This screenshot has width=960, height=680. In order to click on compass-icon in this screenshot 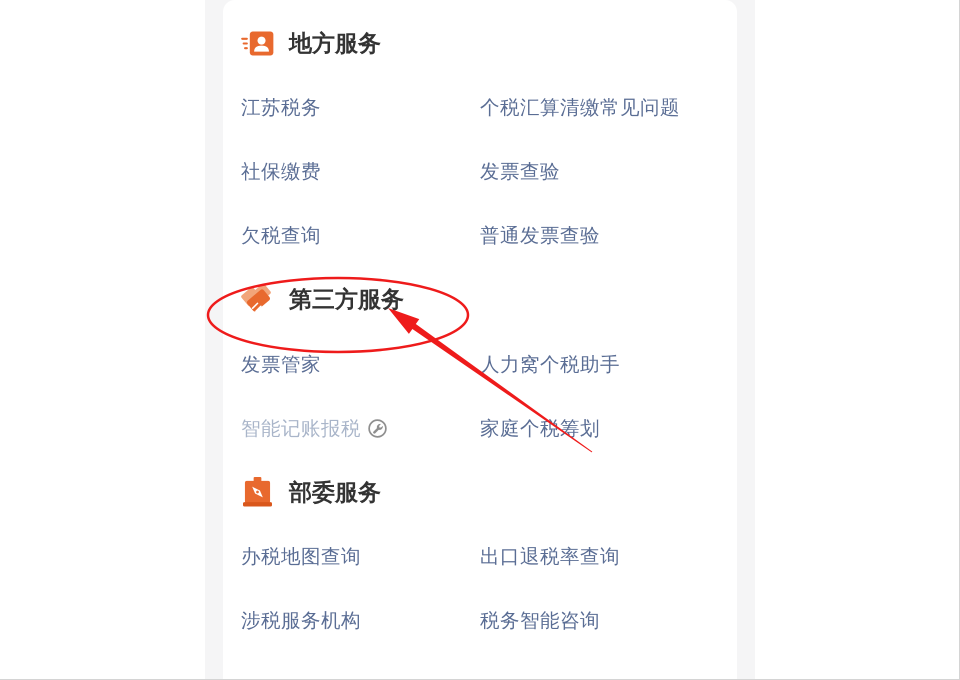, I will do `click(257, 492)`.